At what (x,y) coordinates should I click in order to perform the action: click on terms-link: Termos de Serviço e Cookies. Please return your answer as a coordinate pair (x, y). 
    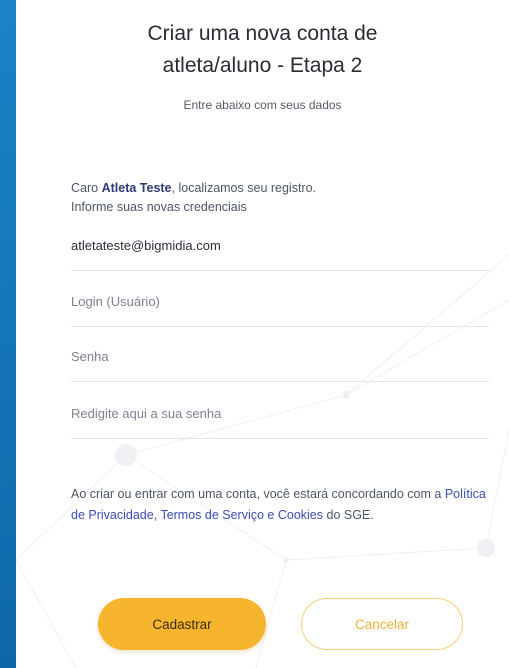
    Looking at the image, I should click on (241, 515).